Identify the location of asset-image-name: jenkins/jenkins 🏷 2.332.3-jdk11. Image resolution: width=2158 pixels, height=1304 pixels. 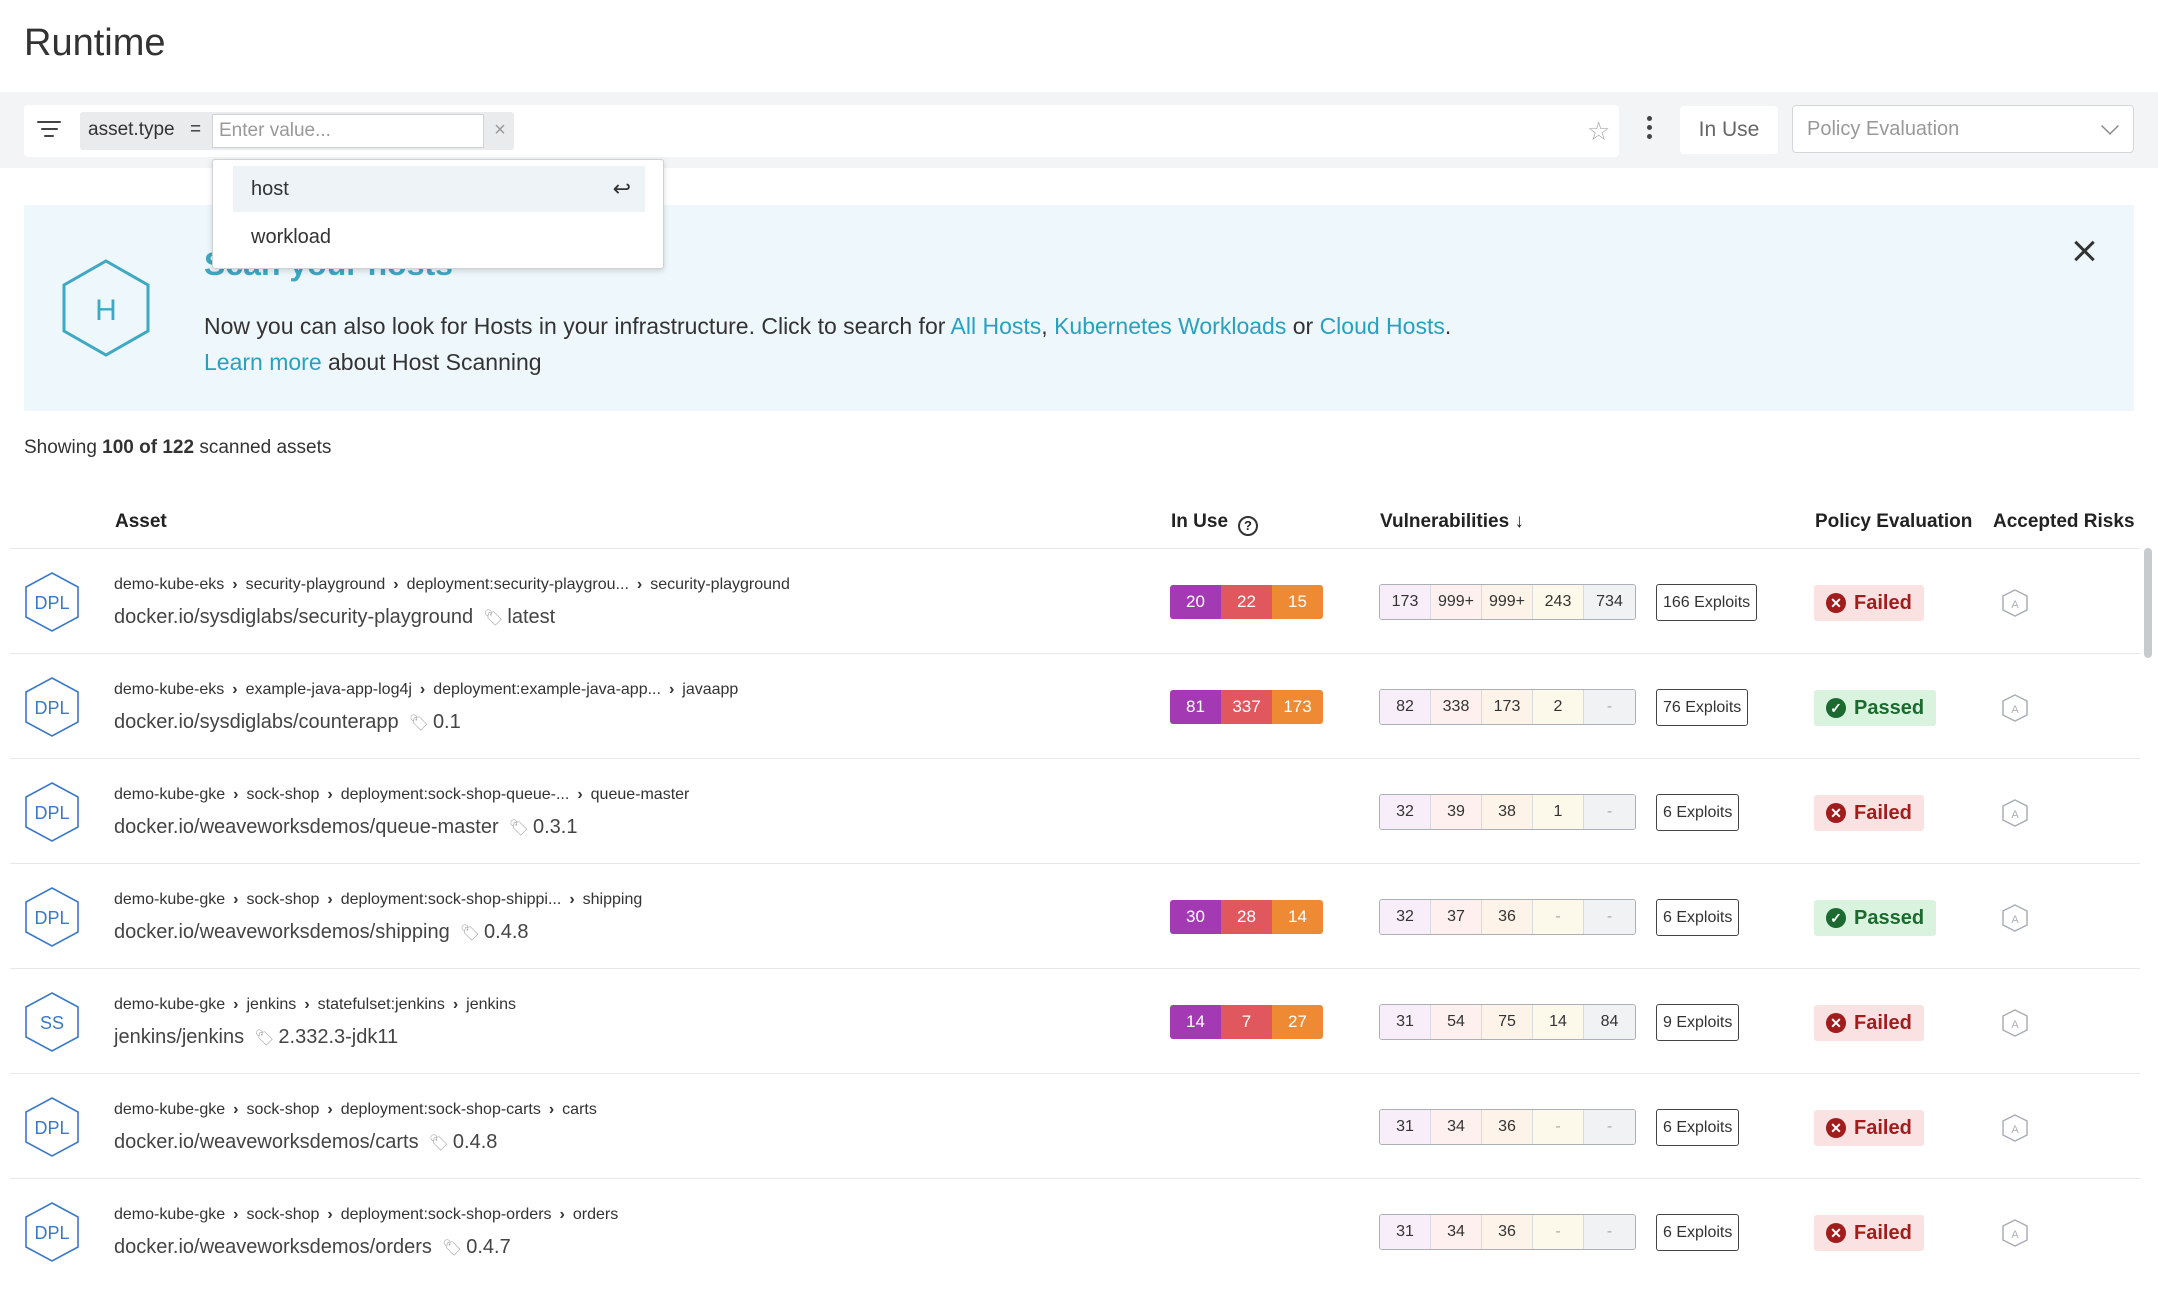
(256, 1037).